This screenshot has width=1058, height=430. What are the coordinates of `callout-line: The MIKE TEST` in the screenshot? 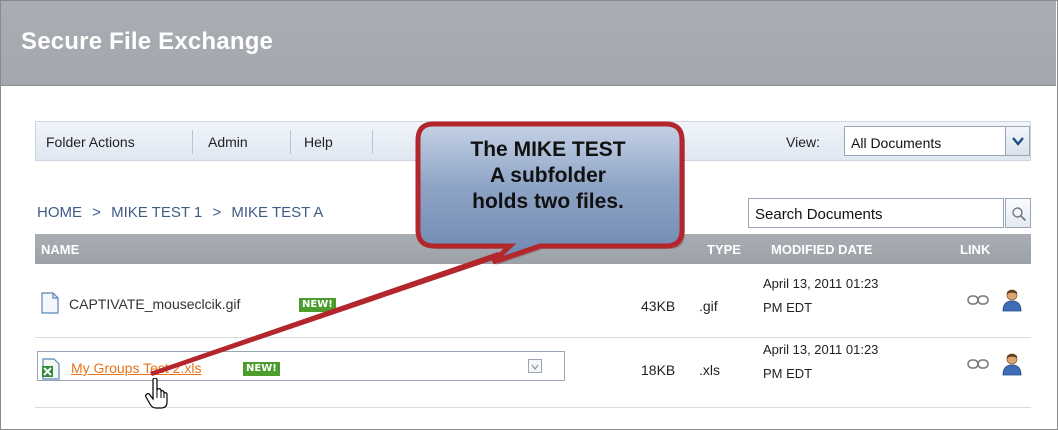 It's located at (548, 149).